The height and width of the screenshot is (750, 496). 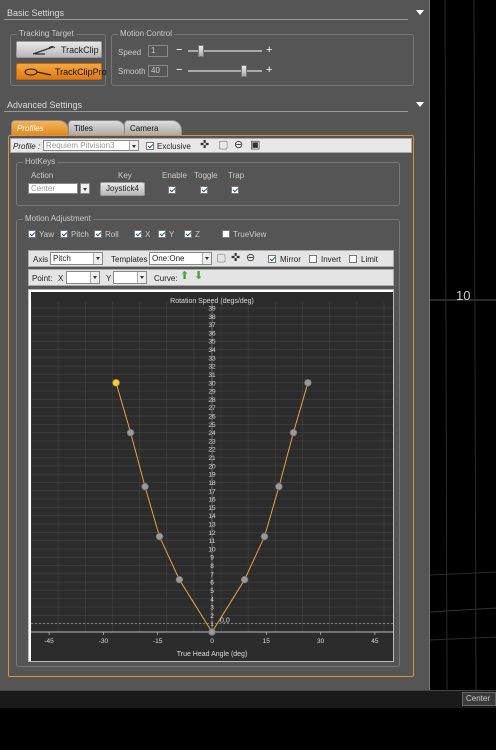 What do you see at coordinates (212, 350) in the screenshot?
I see `y-tick-label: 34` at bounding box center [212, 350].